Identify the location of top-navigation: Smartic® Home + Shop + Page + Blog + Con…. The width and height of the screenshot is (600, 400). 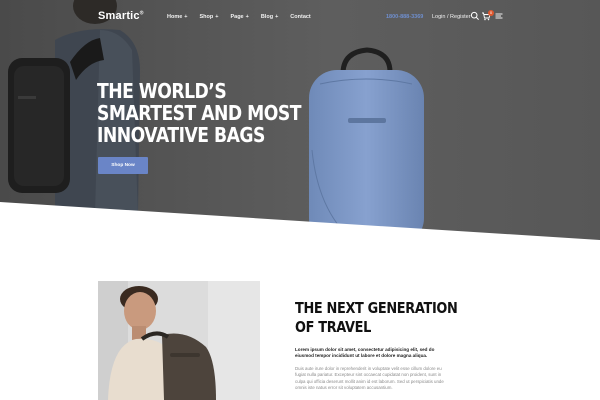
(300, 17).